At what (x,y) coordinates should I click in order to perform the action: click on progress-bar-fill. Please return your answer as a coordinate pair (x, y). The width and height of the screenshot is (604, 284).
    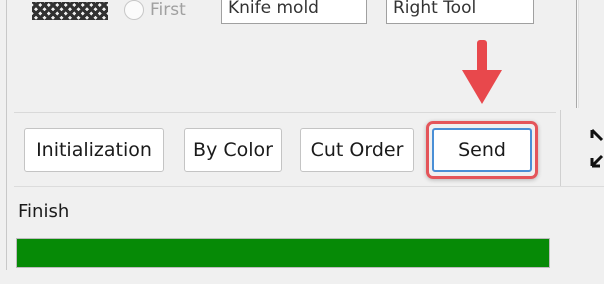
    Looking at the image, I should click on (283, 253).